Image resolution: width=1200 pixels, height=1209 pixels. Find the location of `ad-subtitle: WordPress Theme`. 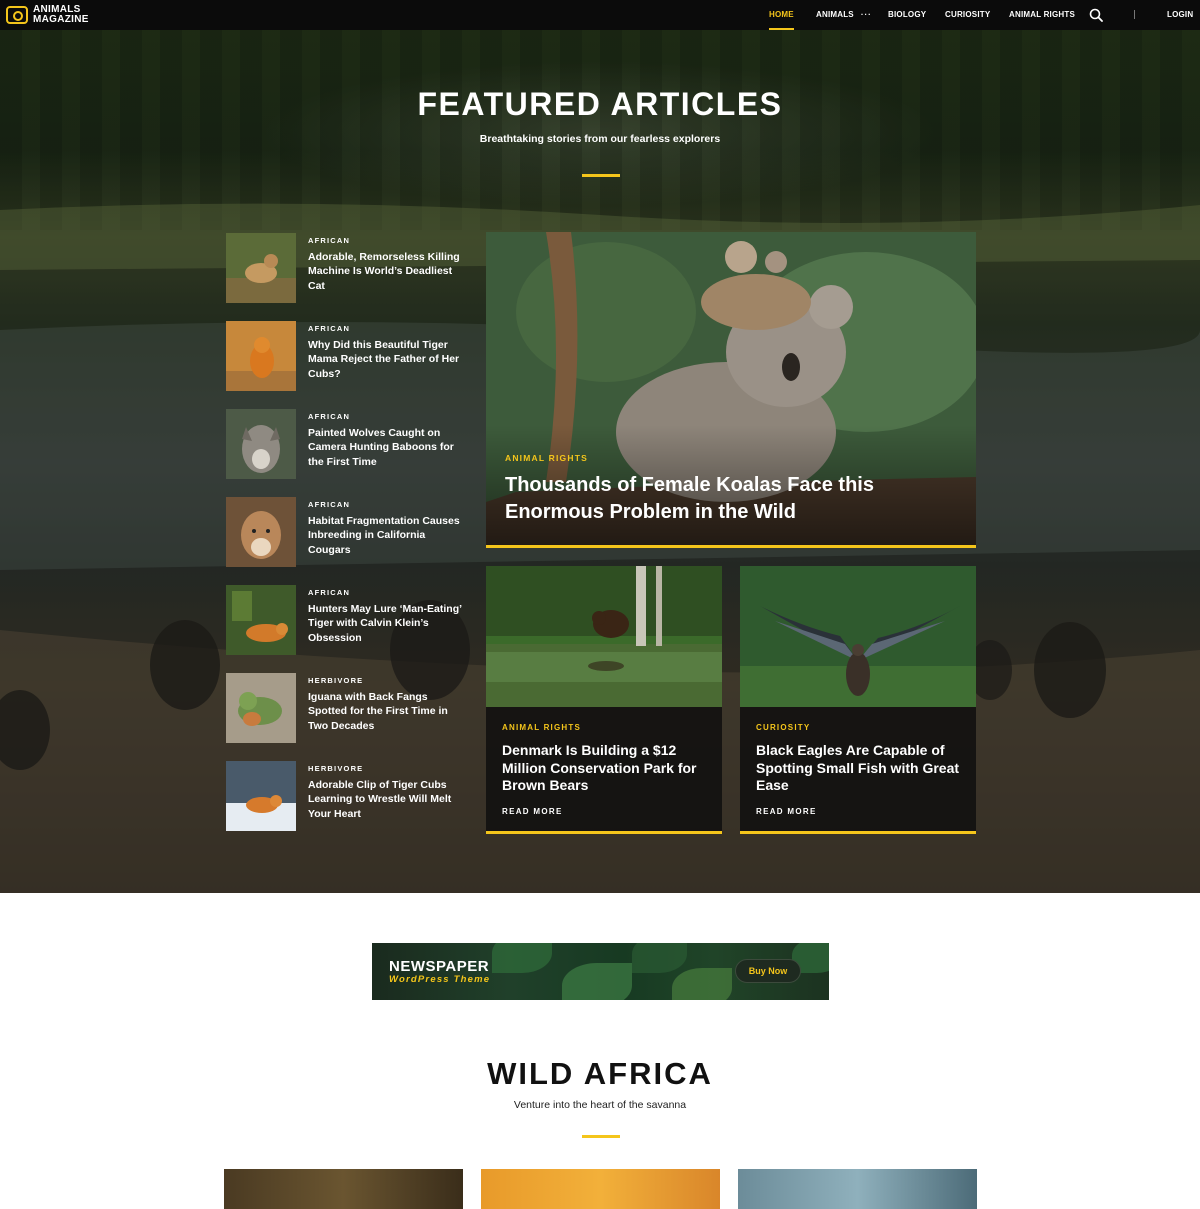

ad-subtitle: WordPress Theme is located at coordinates (440, 979).